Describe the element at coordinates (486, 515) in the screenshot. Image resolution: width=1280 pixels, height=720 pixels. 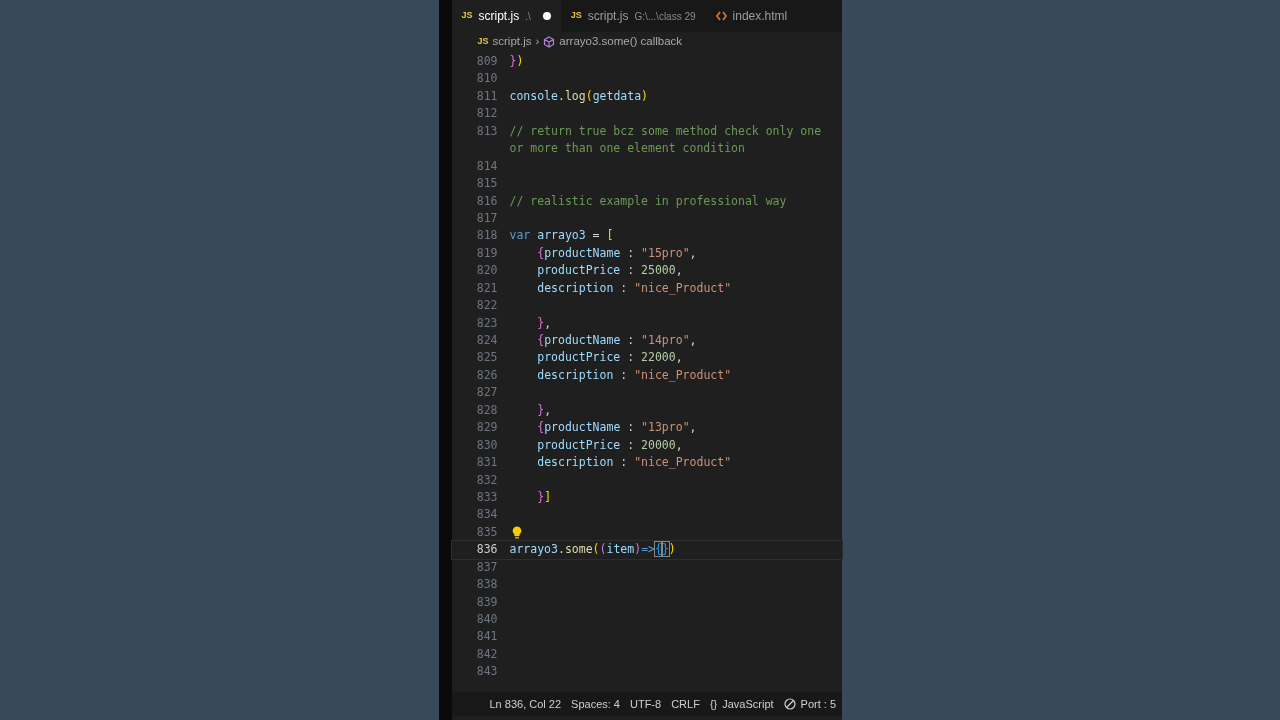
I see `line-number: 834` at that location.